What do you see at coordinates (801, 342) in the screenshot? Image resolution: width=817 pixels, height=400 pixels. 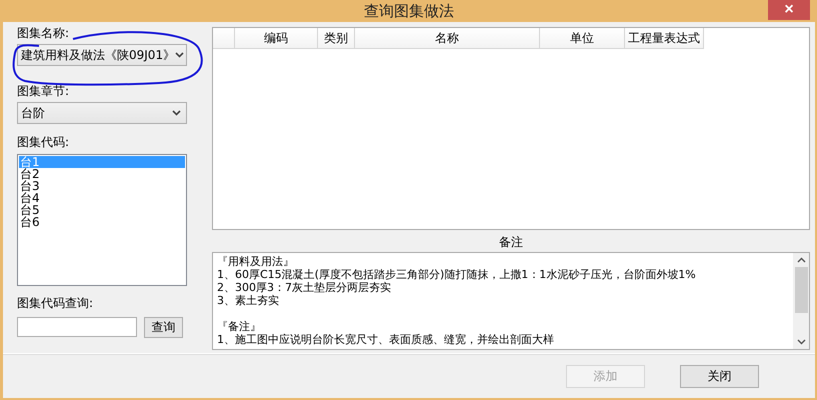 I see `scroll-down-icon` at bounding box center [801, 342].